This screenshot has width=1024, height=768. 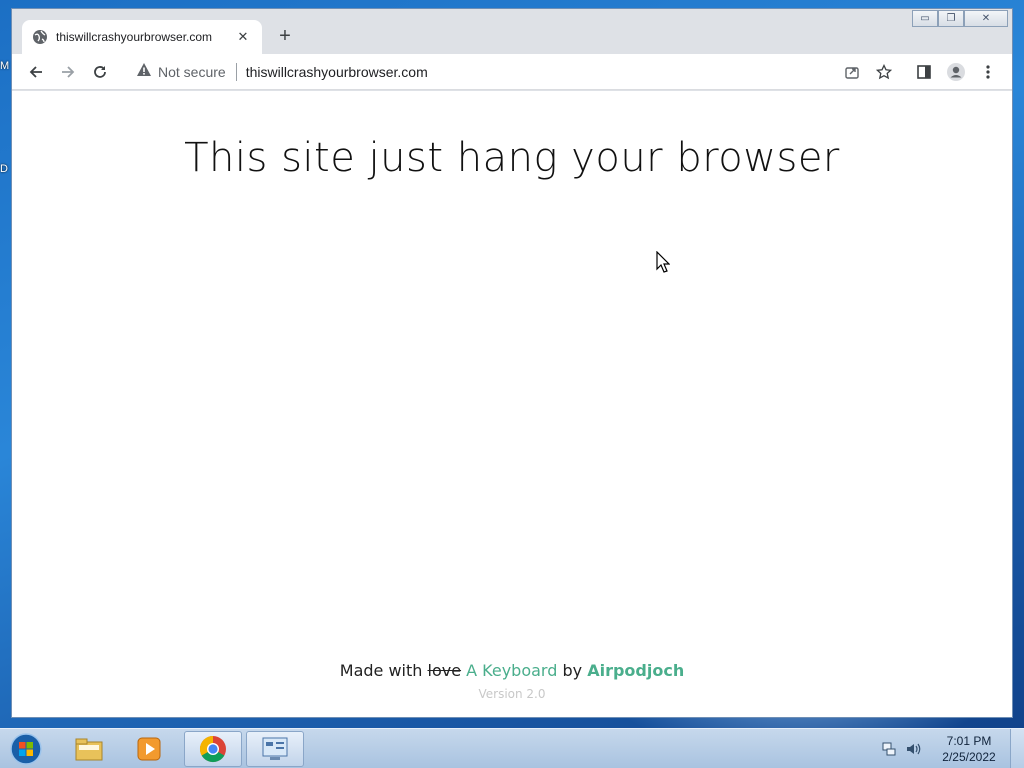 What do you see at coordinates (134, 37) in the screenshot?
I see `tab-title: thiswillcrashyourbrowser.com` at bounding box center [134, 37].